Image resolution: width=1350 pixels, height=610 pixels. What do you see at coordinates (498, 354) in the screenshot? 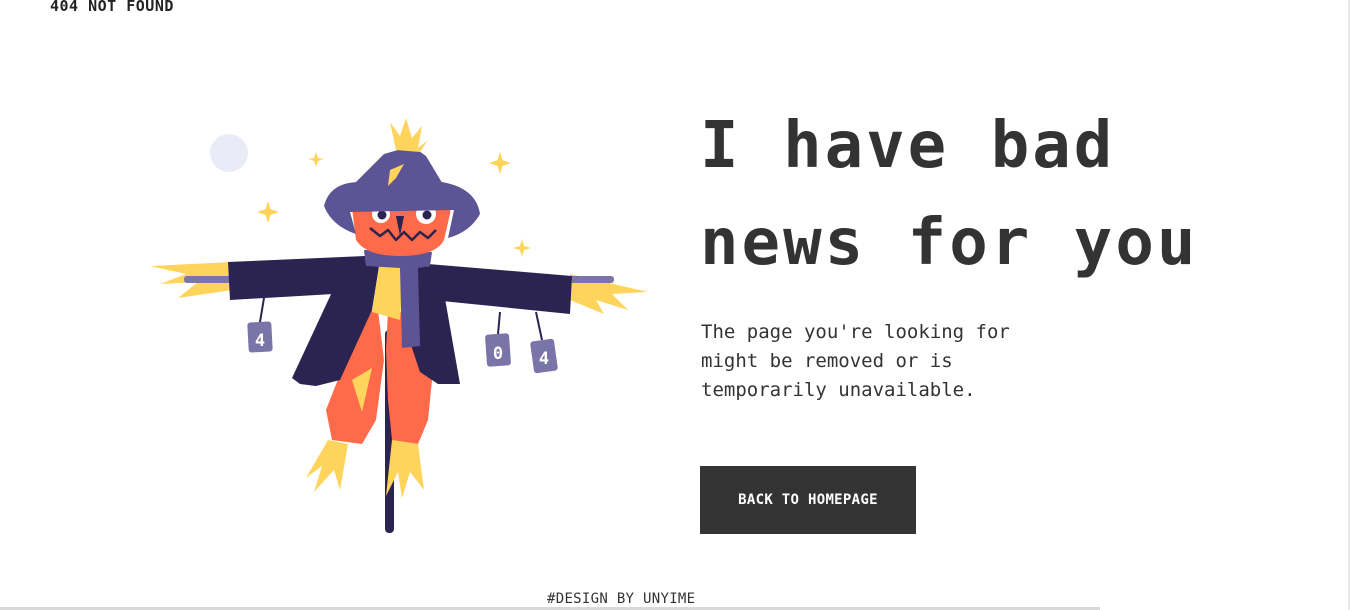
I see `can-number-middle: 0` at bounding box center [498, 354].